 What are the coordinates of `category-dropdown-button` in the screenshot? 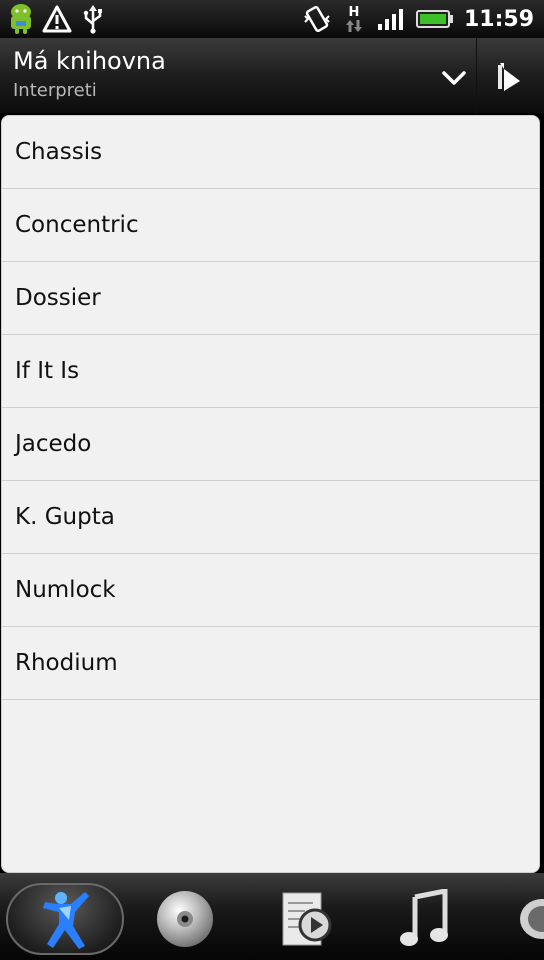 It's located at (454, 78).